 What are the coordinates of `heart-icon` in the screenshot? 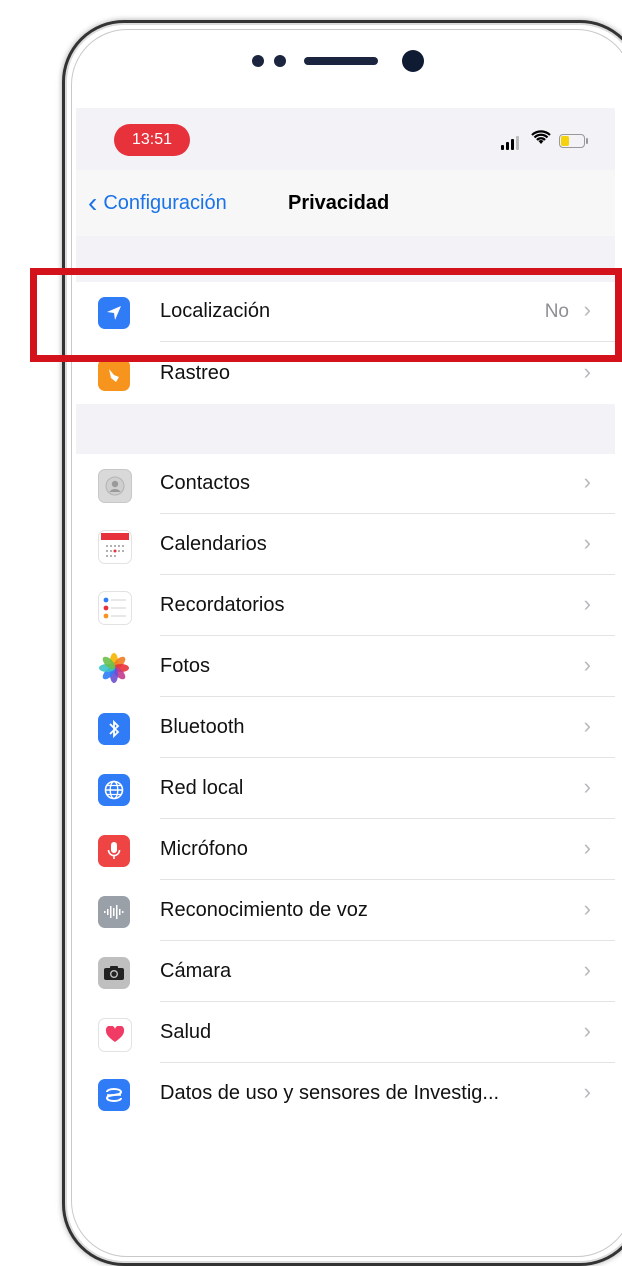 It's located at (115, 1035).